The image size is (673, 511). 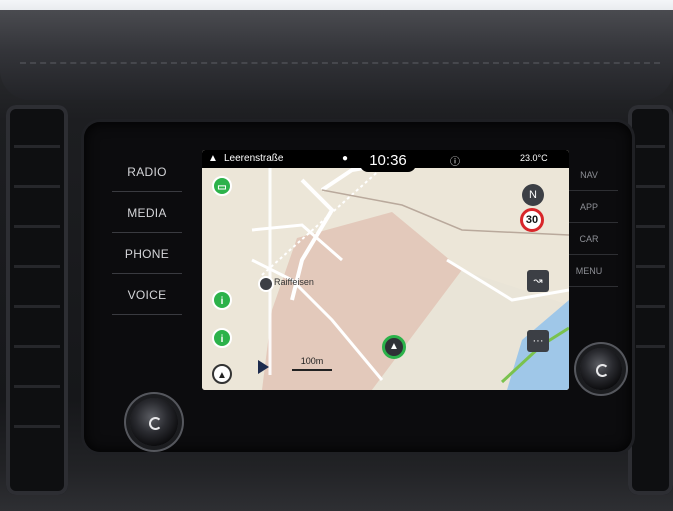 I want to click on location-arrow-icon: ▲, so click(x=213, y=158).